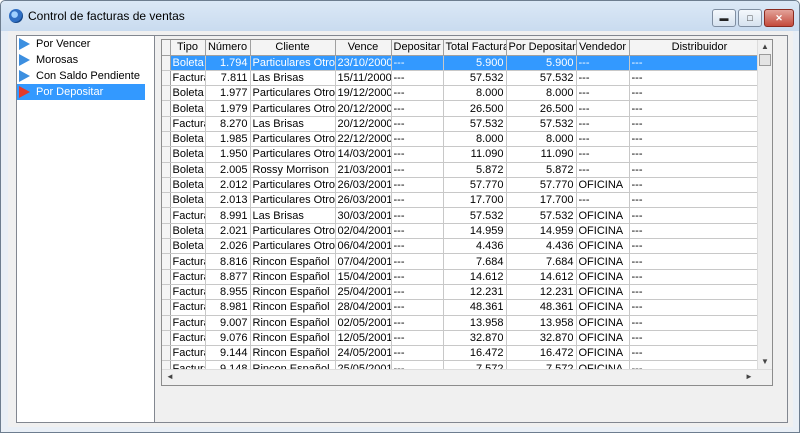  What do you see at coordinates (228, 292) in the screenshot?
I see `table-cell: 8.955` at bounding box center [228, 292].